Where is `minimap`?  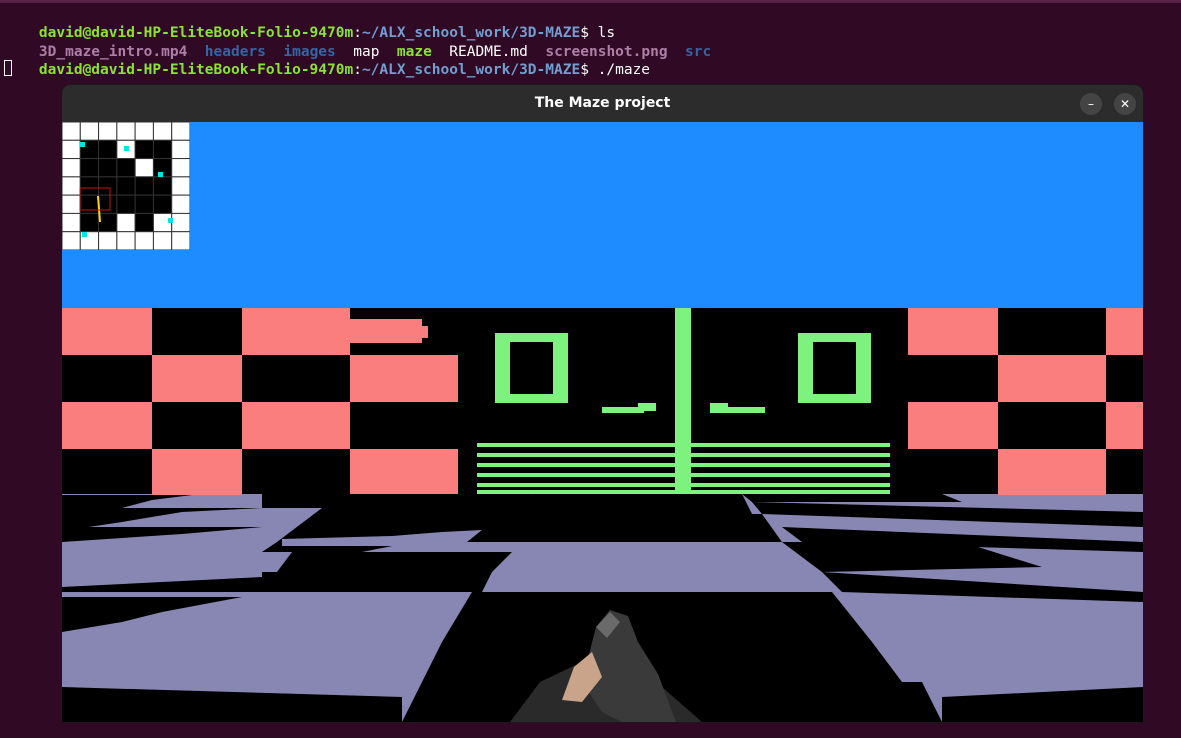 minimap is located at coordinates (126, 186).